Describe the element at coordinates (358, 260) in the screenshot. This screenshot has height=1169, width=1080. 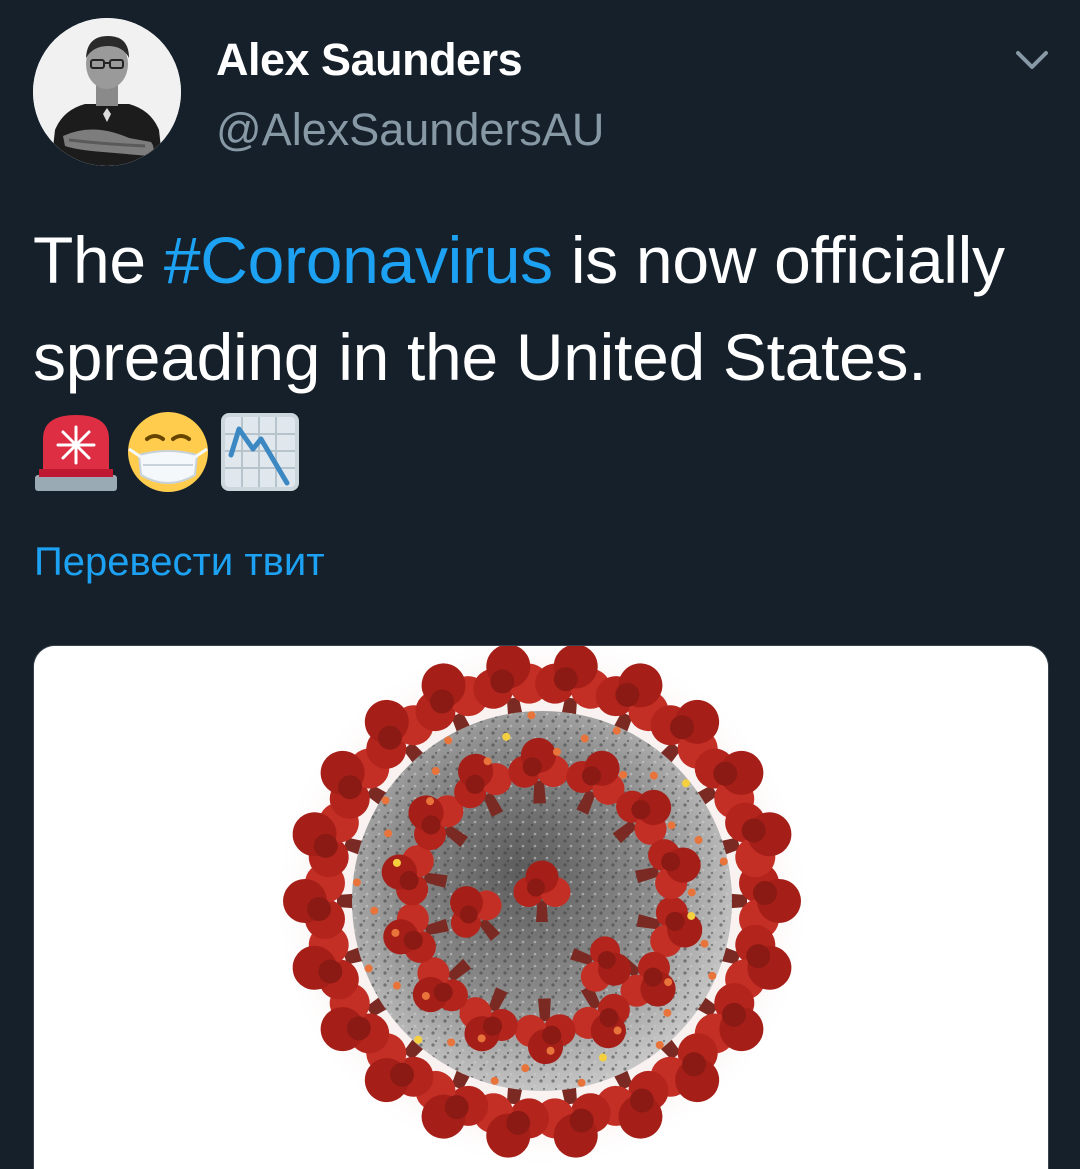
I see `hashtag-link: #Coronavirus` at that location.